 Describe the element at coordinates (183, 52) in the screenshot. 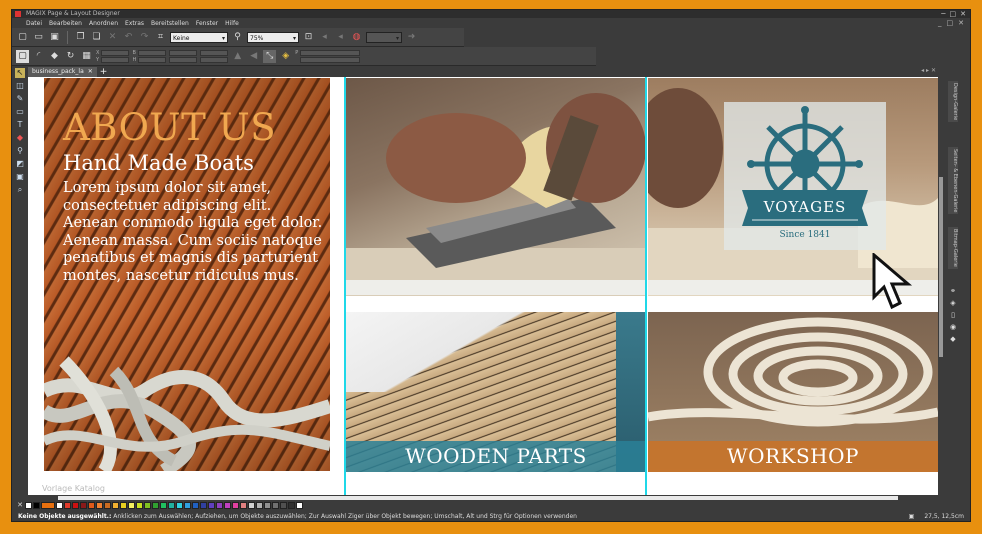

I see `scale-x-field` at that location.